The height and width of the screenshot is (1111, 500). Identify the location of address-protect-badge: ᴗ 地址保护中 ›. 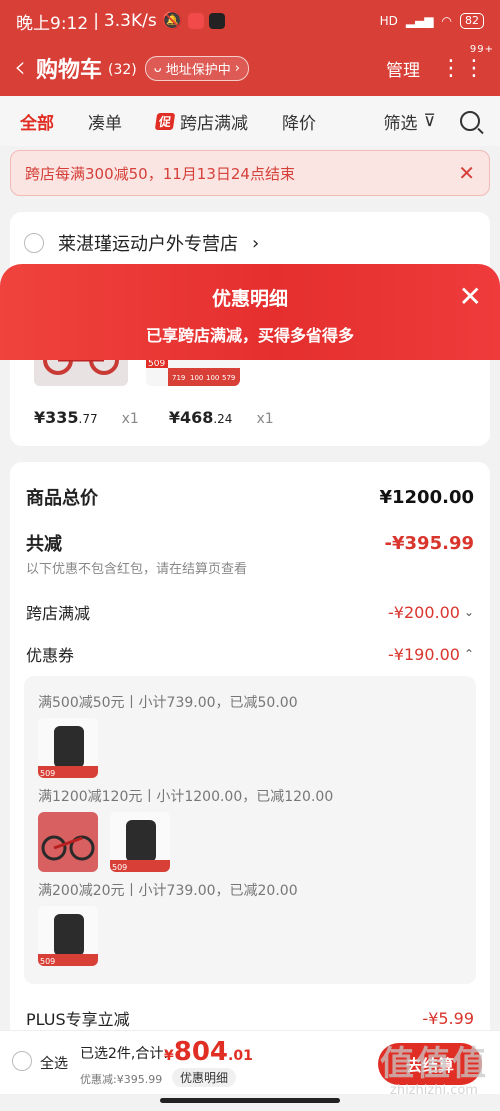
(196, 68).